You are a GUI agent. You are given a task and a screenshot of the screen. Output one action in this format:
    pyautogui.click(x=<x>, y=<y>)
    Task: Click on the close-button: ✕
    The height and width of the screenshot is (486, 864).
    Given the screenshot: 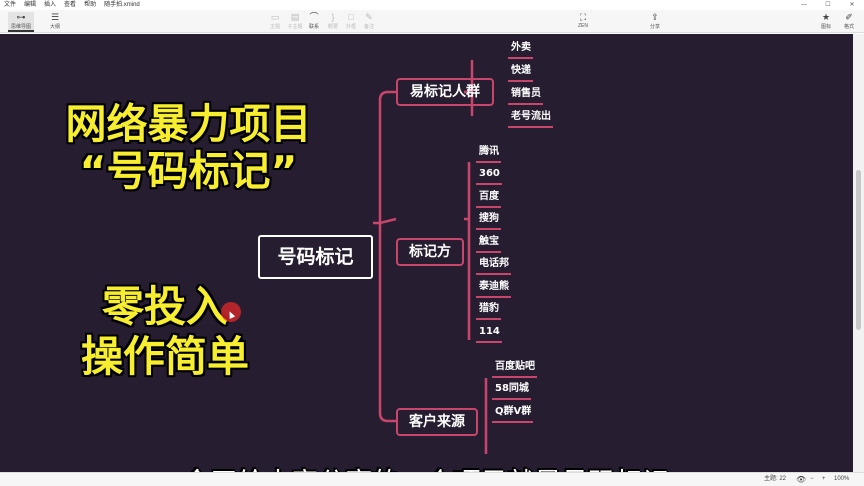 What is the action you would take?
    pyautogui.click(x=852, y=5)
    